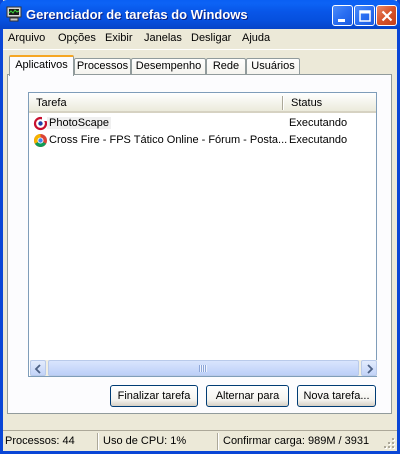 The width and height of the screenshot is (400, 454). I want to click on title-bar: Gerenciador de tarefas do Windows, so click(200, 14).